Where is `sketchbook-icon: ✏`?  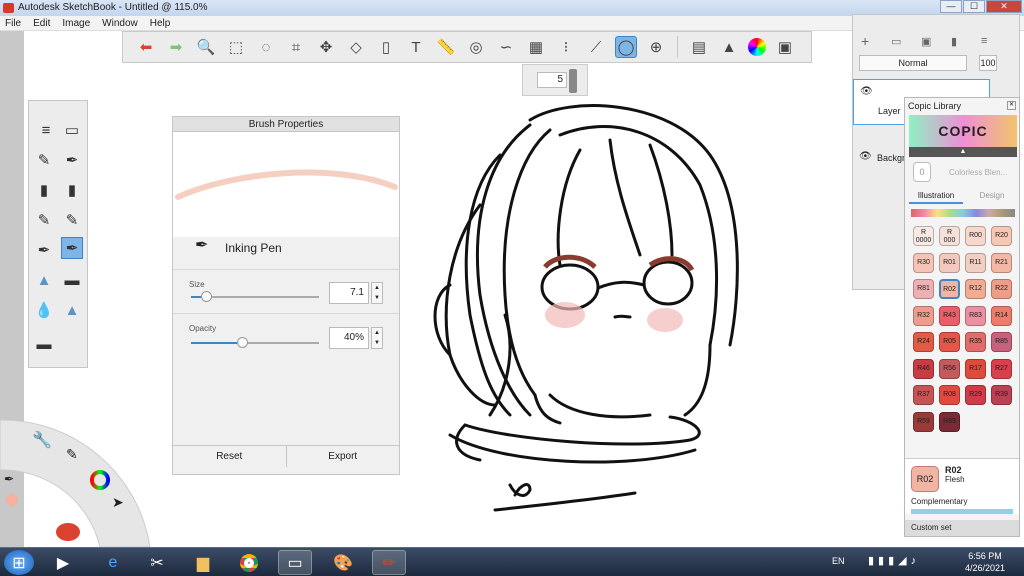 sketchbook-icon: ✏ is located at coordinates (389, 562).